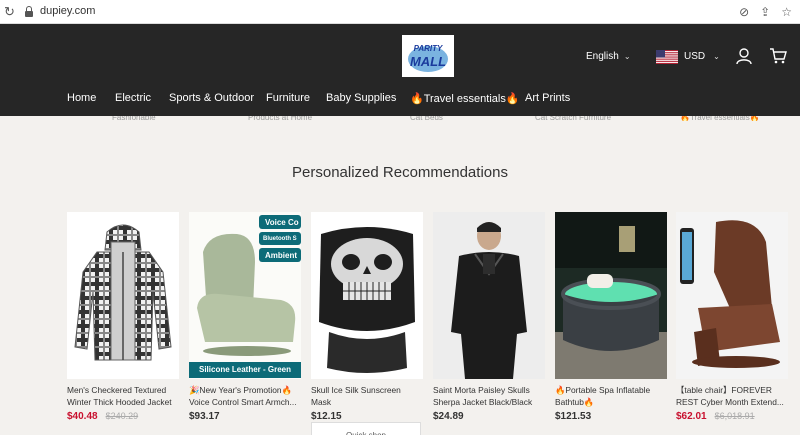  Describe the element at coordinates (281, 255) in the screenshot. I see `feature-badge: Ambient` at that location.